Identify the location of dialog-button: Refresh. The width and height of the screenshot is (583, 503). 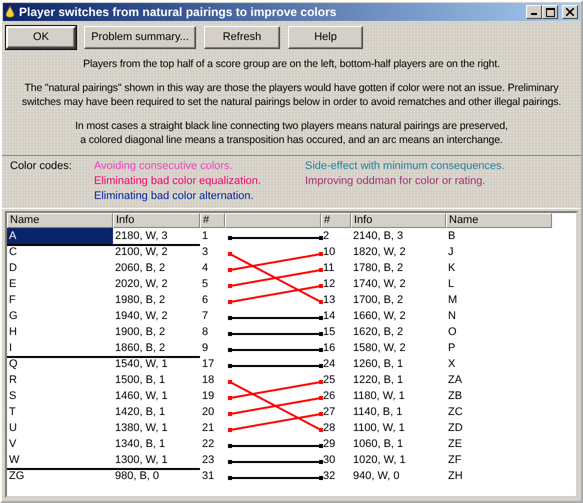
(242, 37).